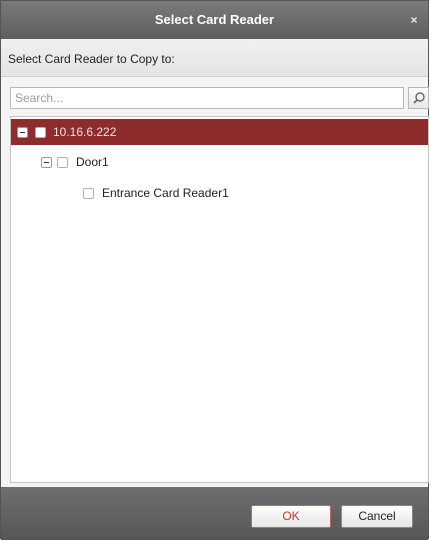 The width and height of the screenshot is (431, 541). I want to click on dialog-footer: OK Cancel, so click(214, 513).